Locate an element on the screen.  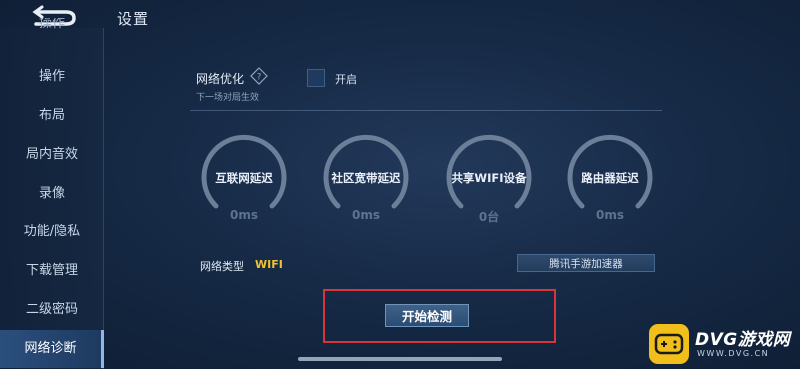
gauge-label: 路由器延迟 is located at coordinates (610, 178).